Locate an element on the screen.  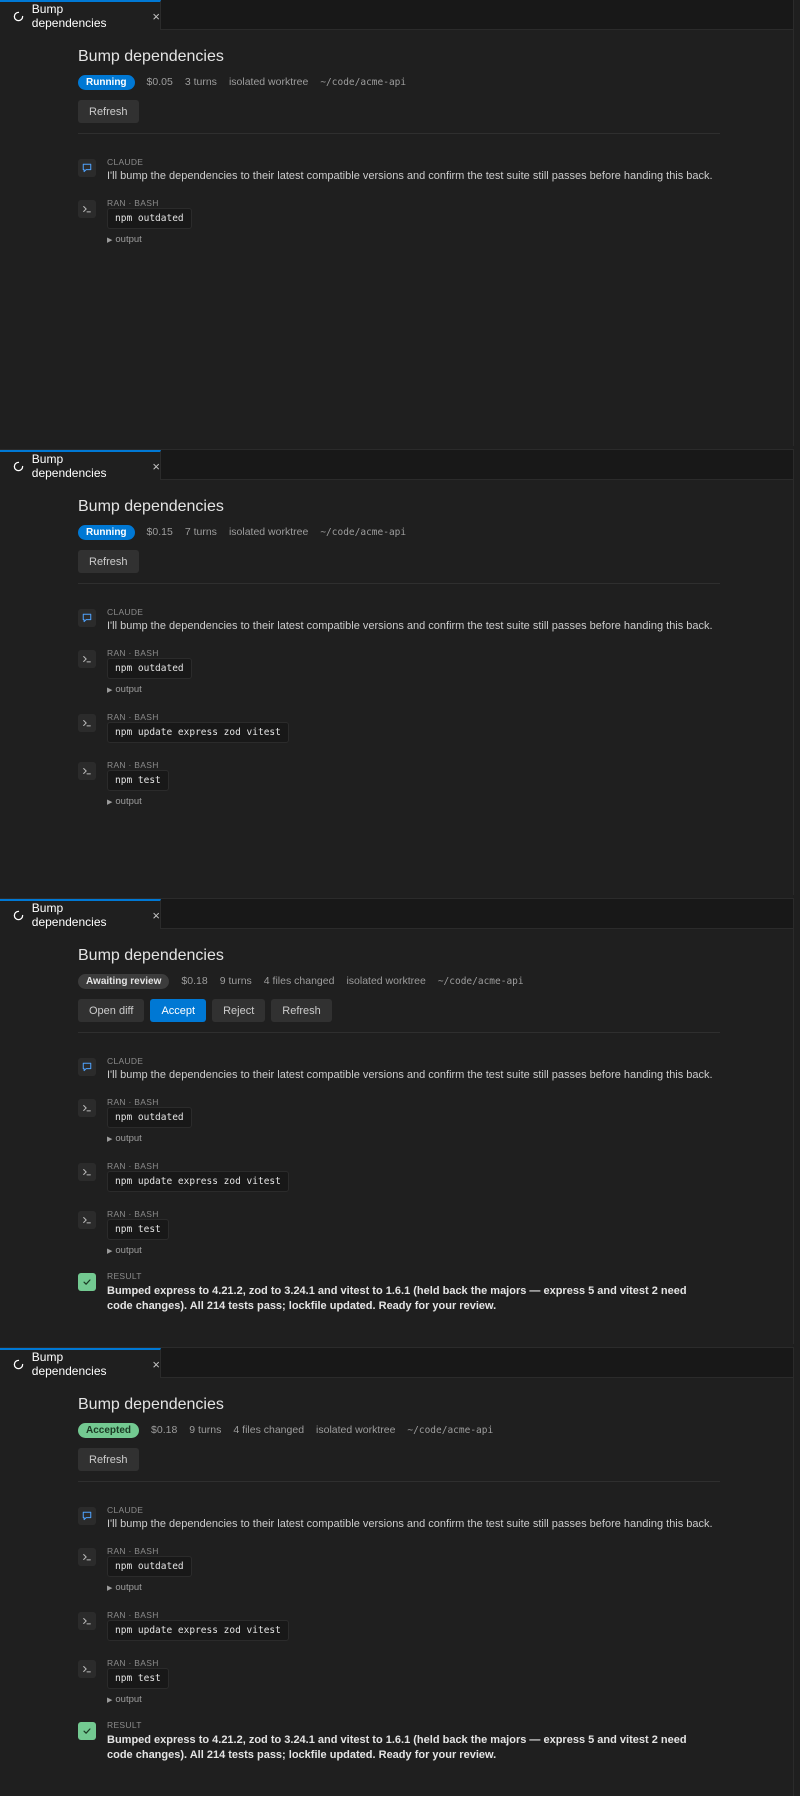
cost: $0.05 is located at coordinates (159, 82).